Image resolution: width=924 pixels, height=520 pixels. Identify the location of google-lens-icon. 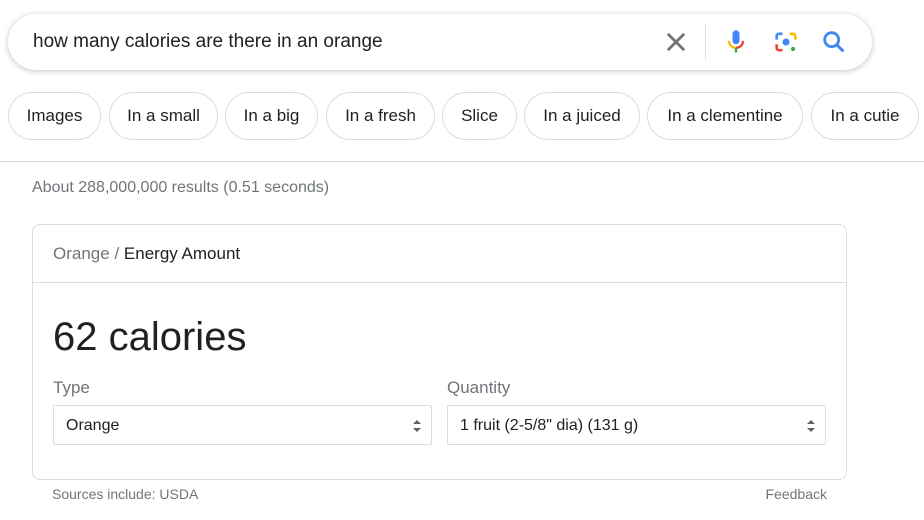
(786, 42).